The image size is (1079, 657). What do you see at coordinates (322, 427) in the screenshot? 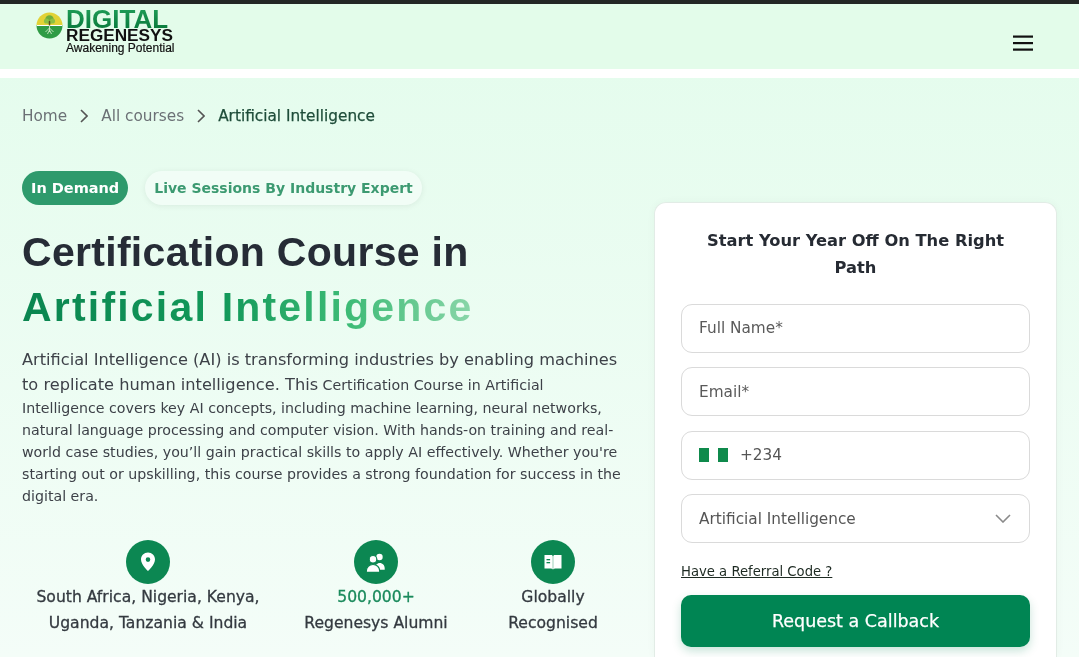
I see `description-text: Artificial Intelligence (AI) is transforming industries by enabling machines to replicate human intelligence. This Certification Course in Artificial Intelligence covers key AI concepts, including machine learning, neural networks, natural language processing and computer vision. With hands-on training and real-world case studies, you’ll gain practical skills to apply AI effectively. Whether you're starting out or upskilling, this course provides a strong foundation for success in the digital era.` at bounding box center [322, 427].